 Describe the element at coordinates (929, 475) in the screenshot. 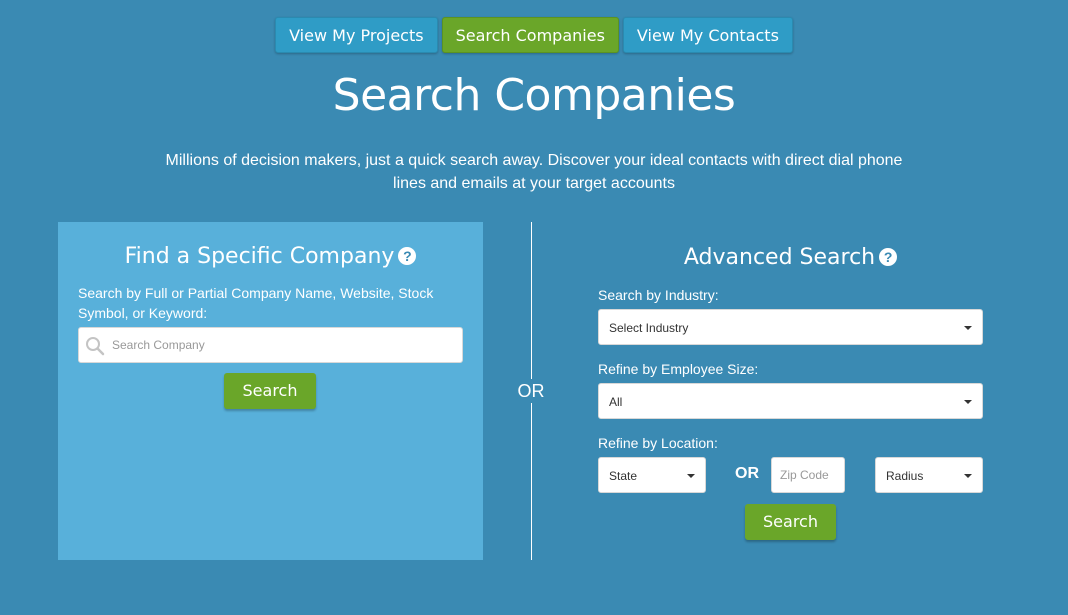

I see `radius-select: Radius` at that location.